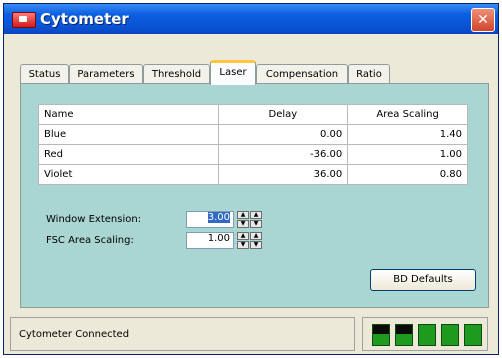 The height and width of the screenshot is (358, 502). Describe the element at coordinates (44, 74) in the screenshot. I see `tab-status: Status` at that location.